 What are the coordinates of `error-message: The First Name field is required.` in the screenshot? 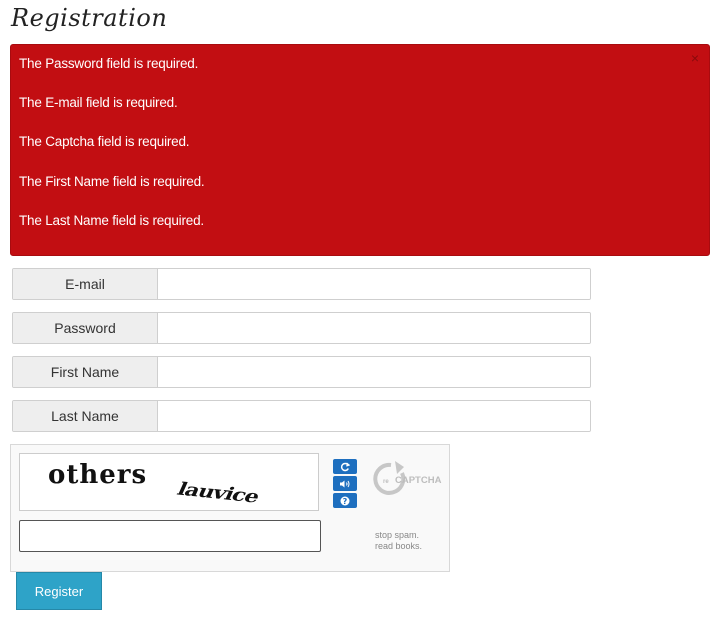 It's located at (112, 181).